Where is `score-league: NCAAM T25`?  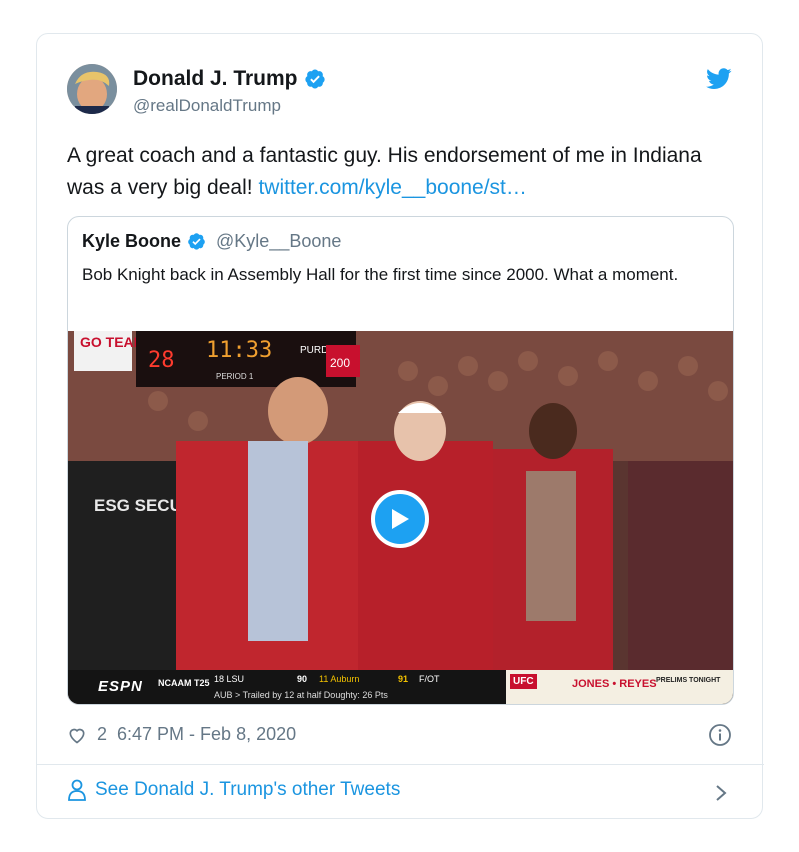 score-league: NCAAM T25 is located at coordinates (184, 683).